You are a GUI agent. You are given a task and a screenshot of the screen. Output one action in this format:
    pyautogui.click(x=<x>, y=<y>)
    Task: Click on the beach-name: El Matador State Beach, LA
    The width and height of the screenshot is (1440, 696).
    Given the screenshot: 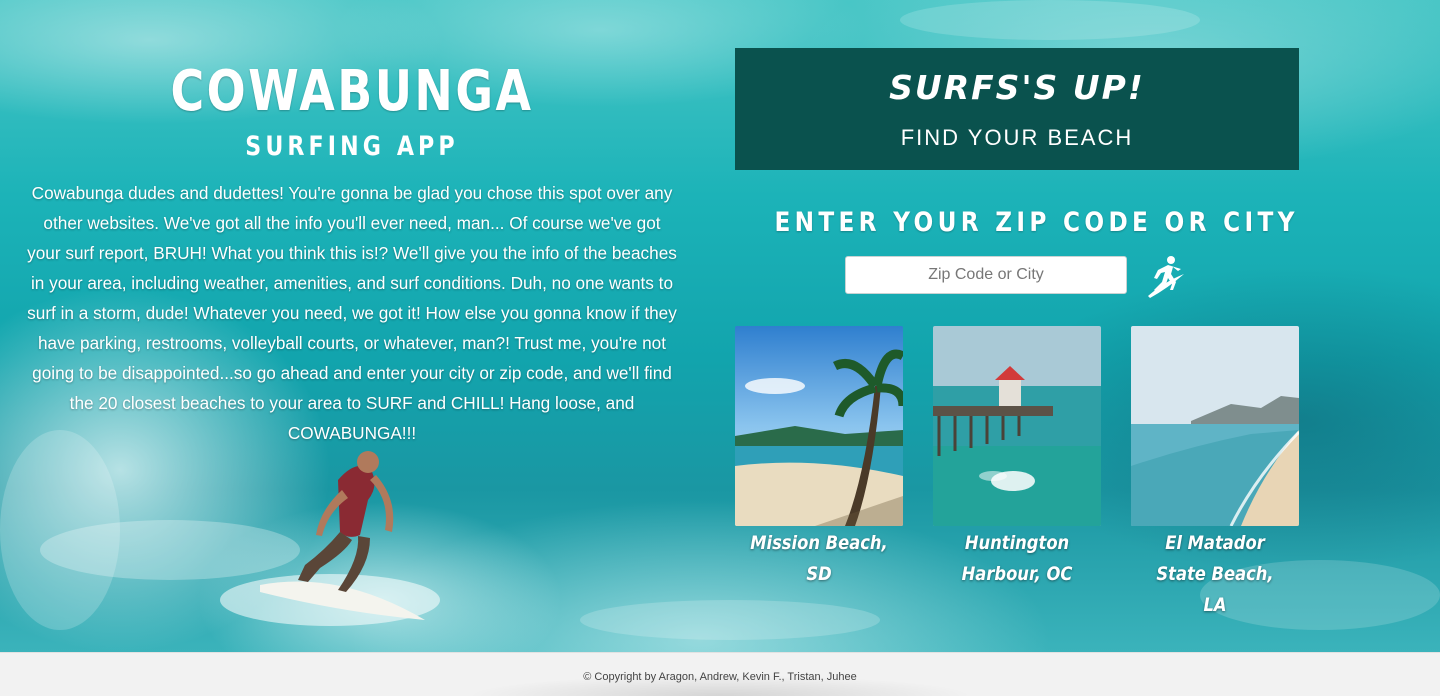 What is the action you would take?
    pyautogui.click(x=1215, y=574)
    